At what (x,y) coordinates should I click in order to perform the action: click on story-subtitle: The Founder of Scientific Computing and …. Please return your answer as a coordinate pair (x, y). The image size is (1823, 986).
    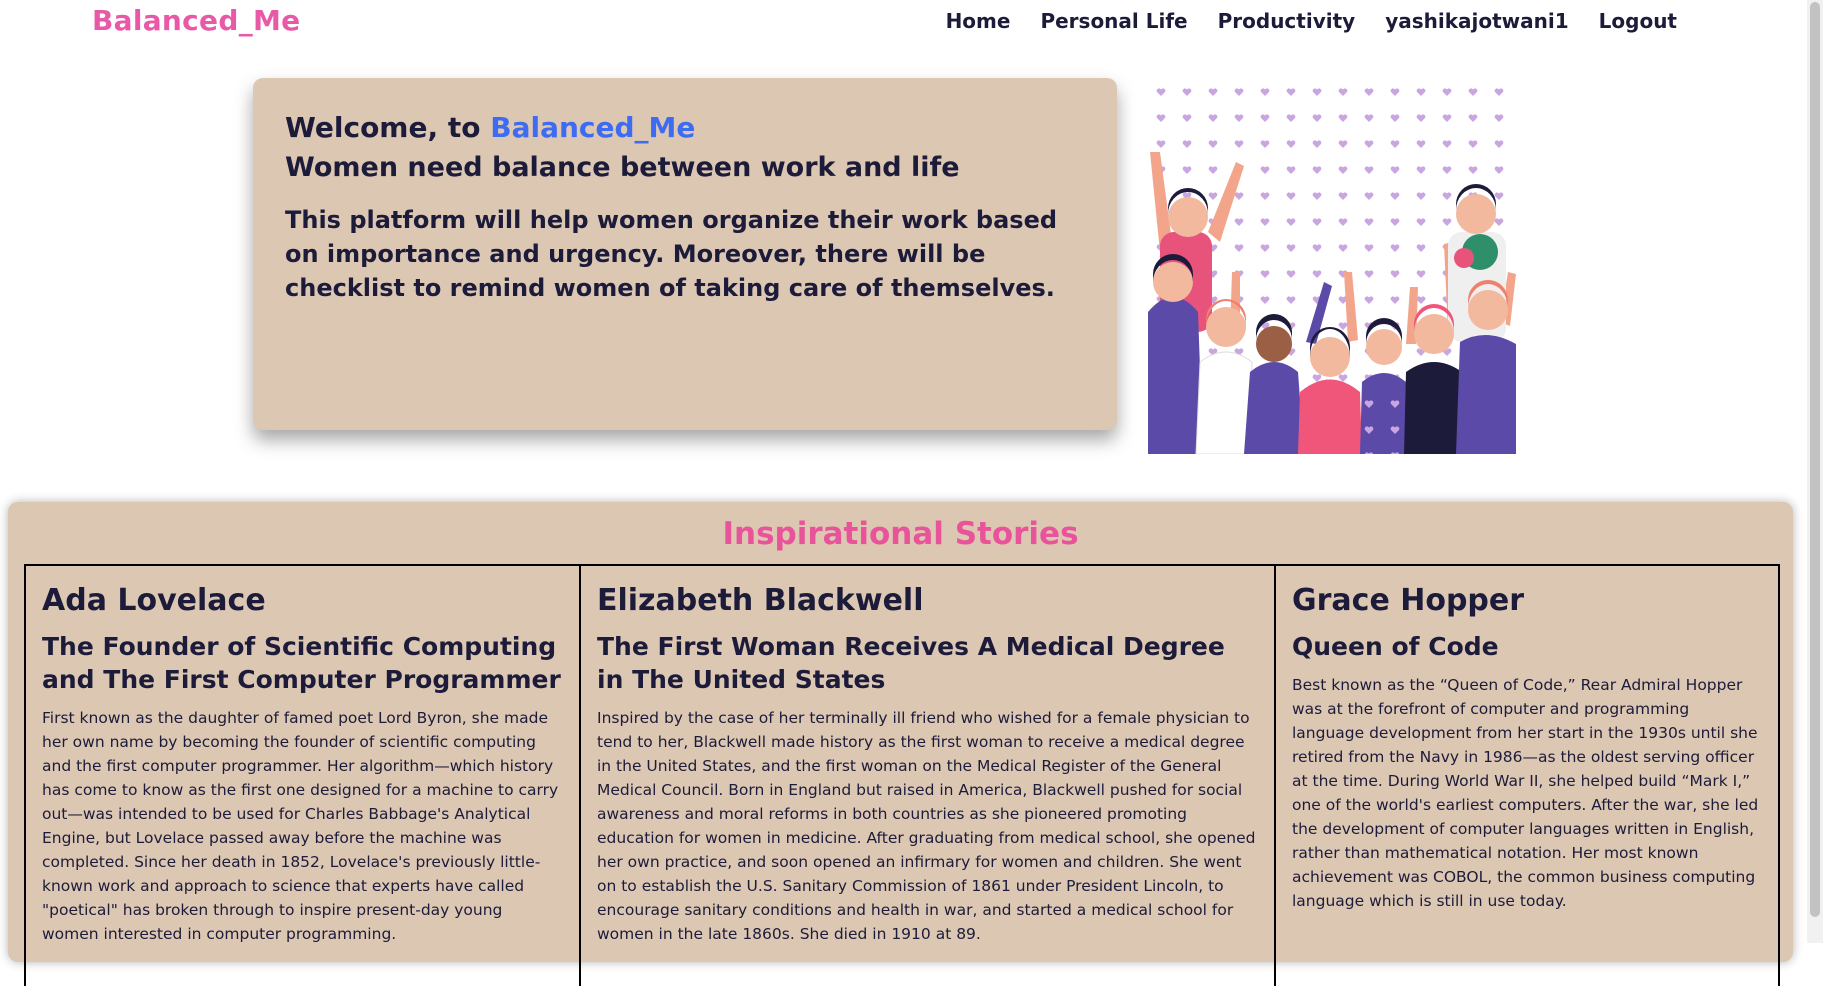
    Looking at the image, I should click on (301, 663).